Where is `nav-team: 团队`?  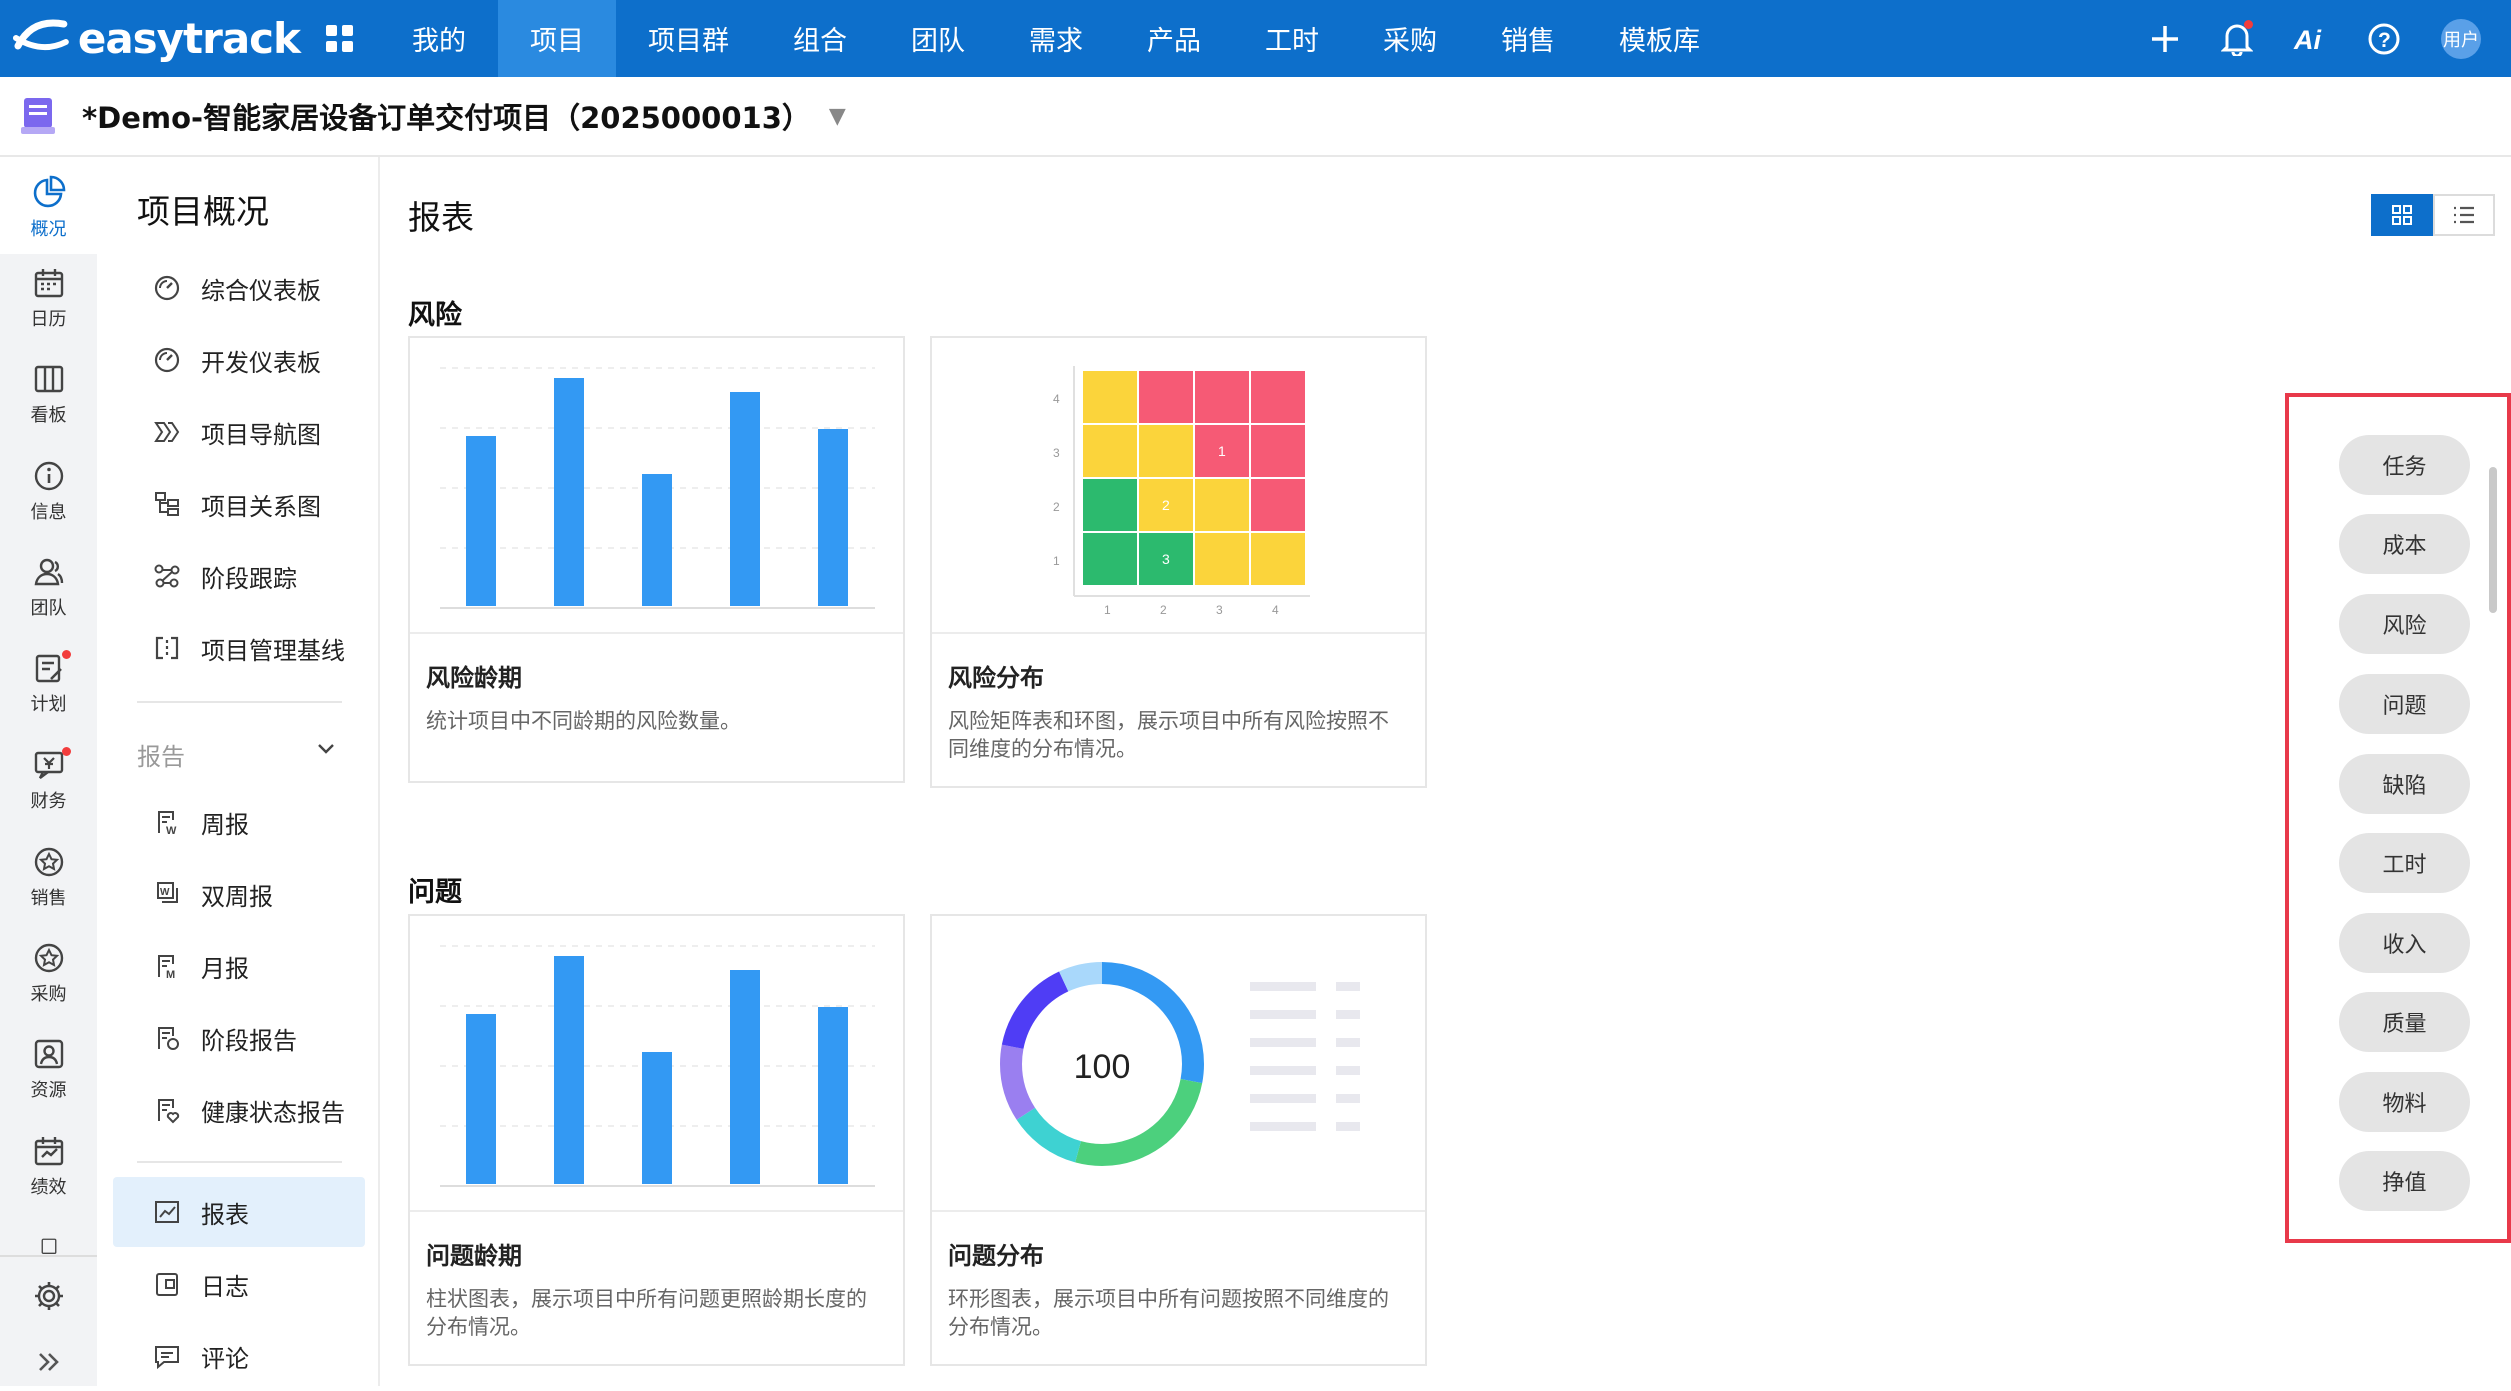
nav-team: 团队 is located at coordinates (938, 38).